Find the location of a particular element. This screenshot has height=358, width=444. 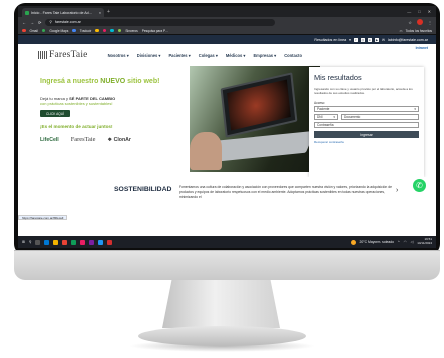

all-bookmarks: ▭ Todos los favoritos is located at coordinates (416, 31).